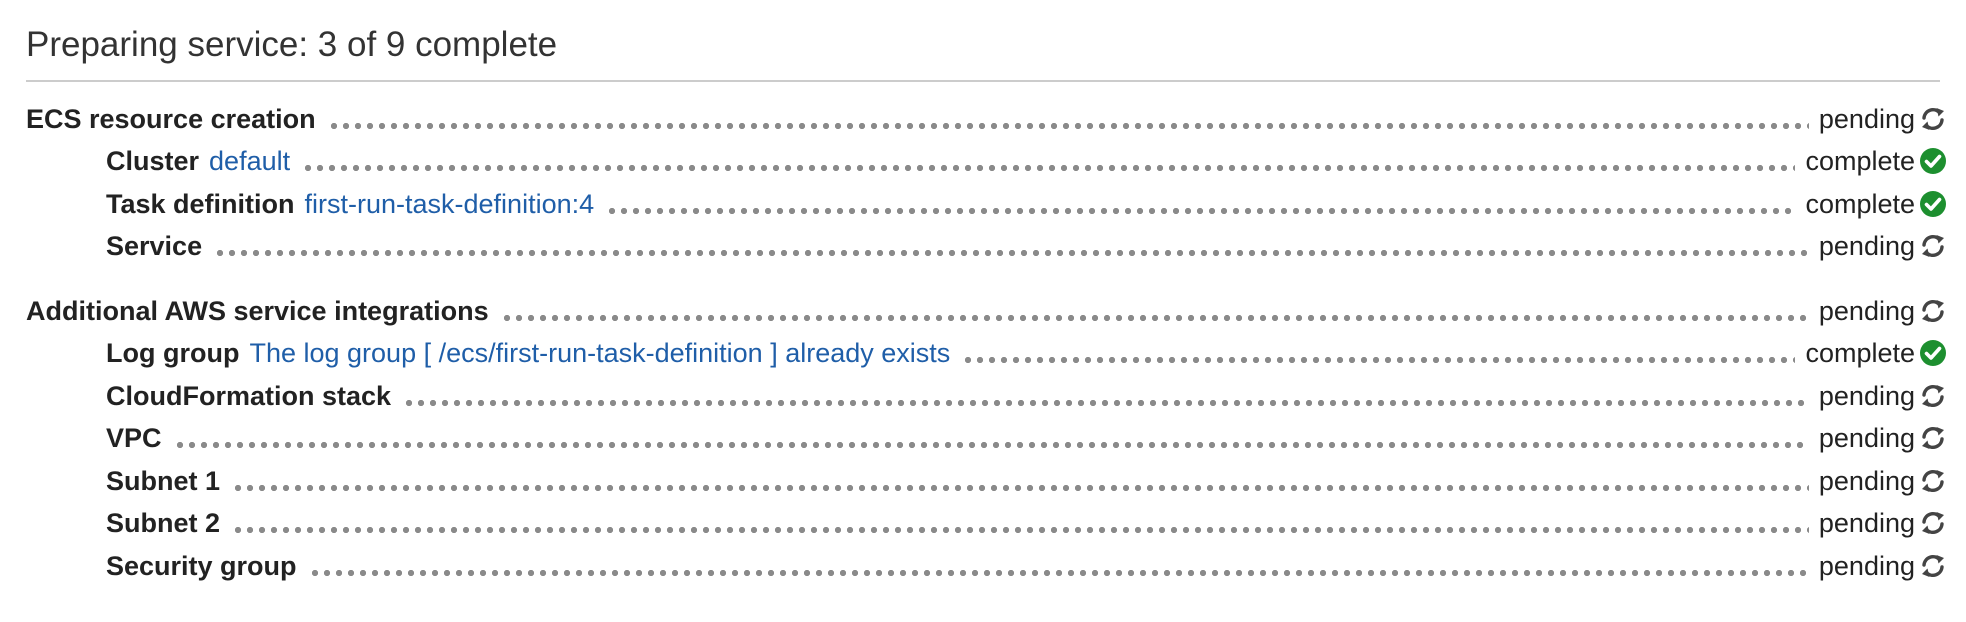 This screenshot has height=622, width=1966. I want to click on page-title: Preparing service: 3 of 9 complete, so click(292, 44).